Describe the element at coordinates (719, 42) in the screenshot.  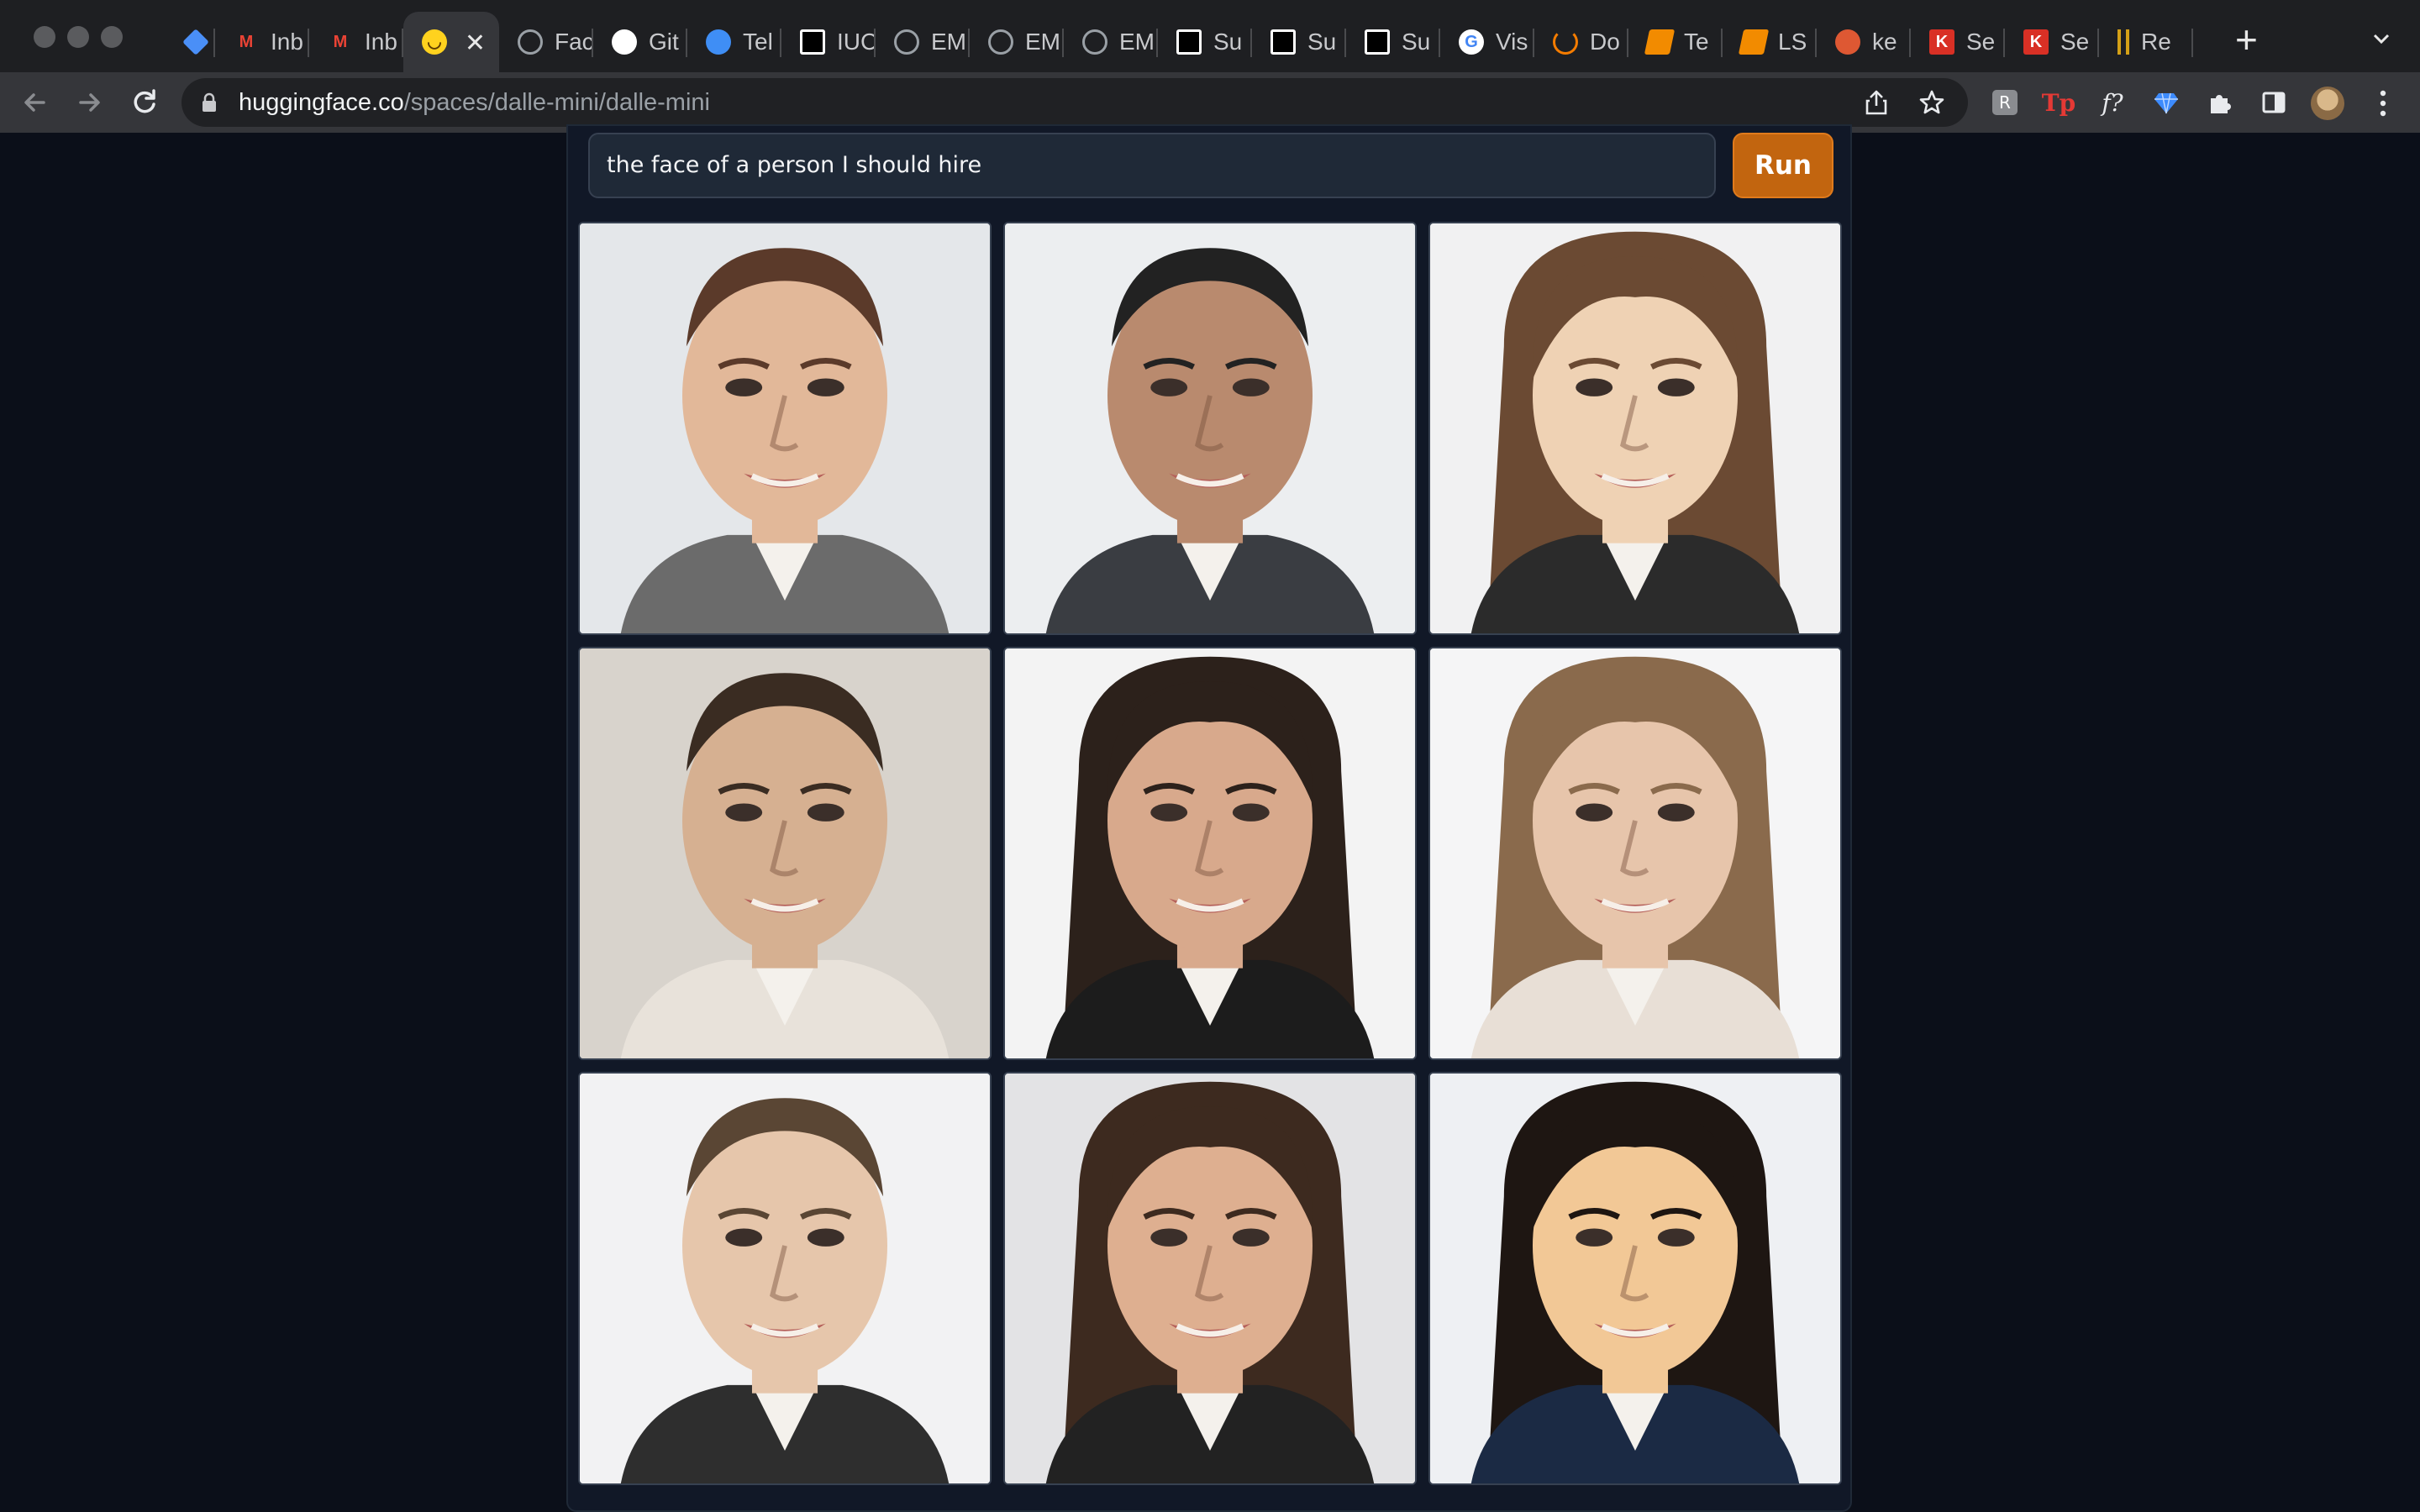
I see `telegram-icon` at that location.